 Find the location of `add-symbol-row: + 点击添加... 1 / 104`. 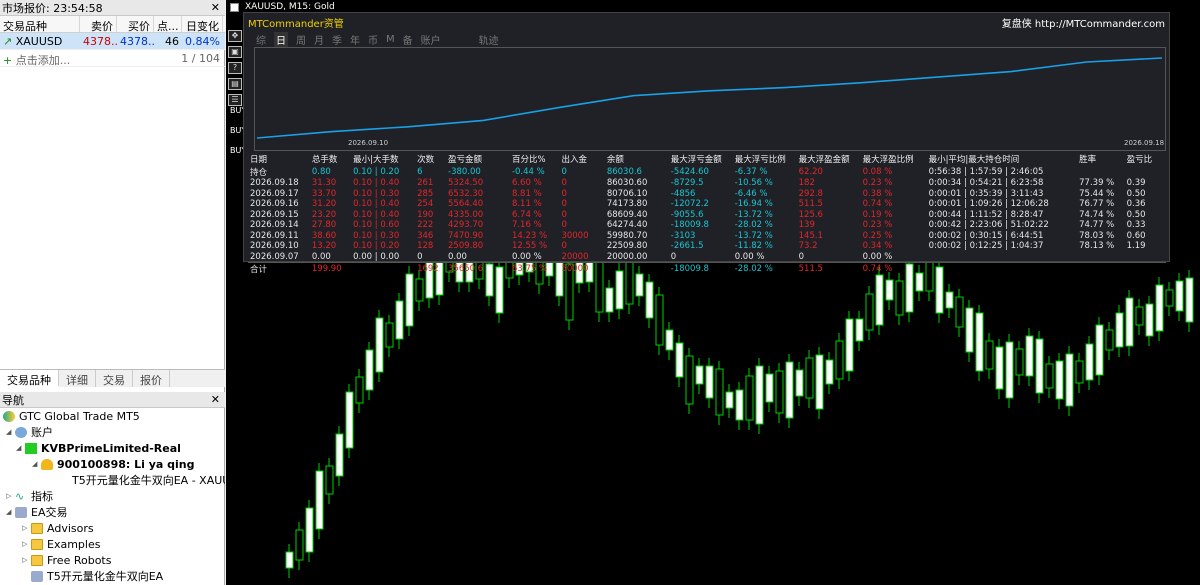

add-symbol-row: + 点击添加... 1 / 104 is located at coordinates (112, 58).